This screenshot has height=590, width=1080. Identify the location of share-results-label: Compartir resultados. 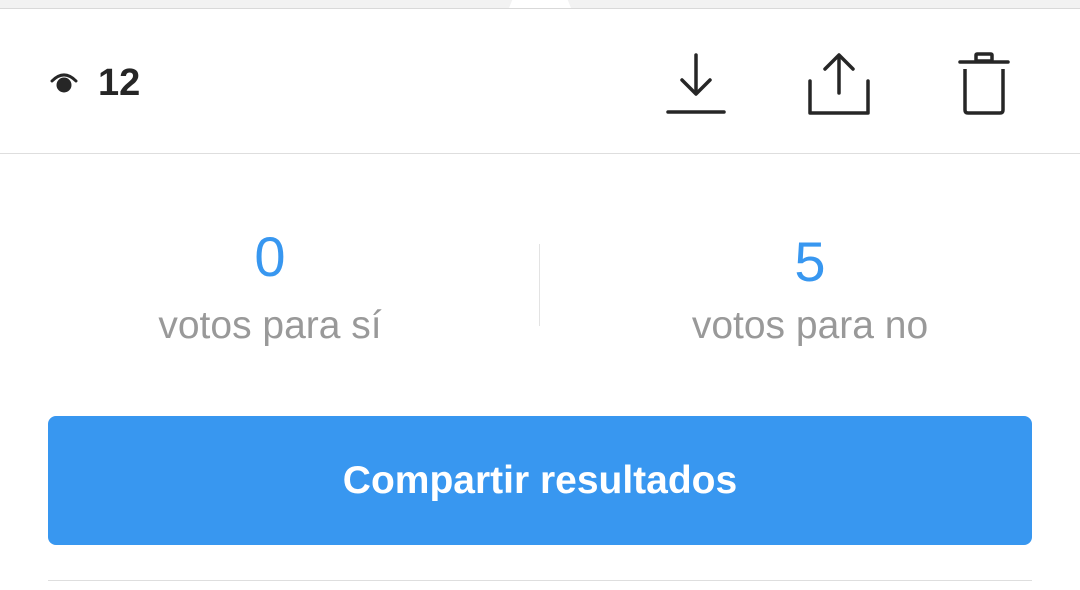
(540, 480).